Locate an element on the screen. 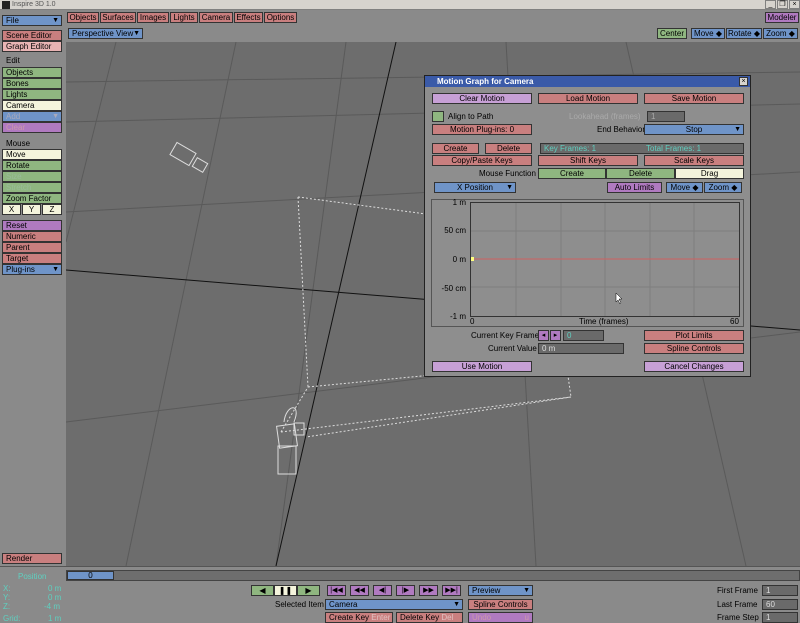 The image size is (800, 623). mouse-function-create: Create is located at coordinates (572, 173).